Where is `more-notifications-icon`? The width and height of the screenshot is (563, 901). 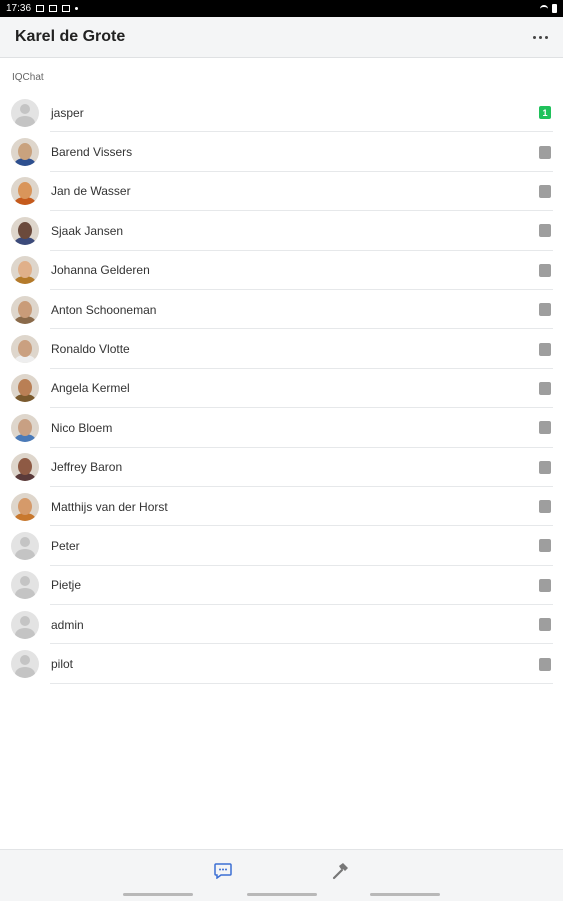
more-notifications-icon is located at coordinates (77, 8).